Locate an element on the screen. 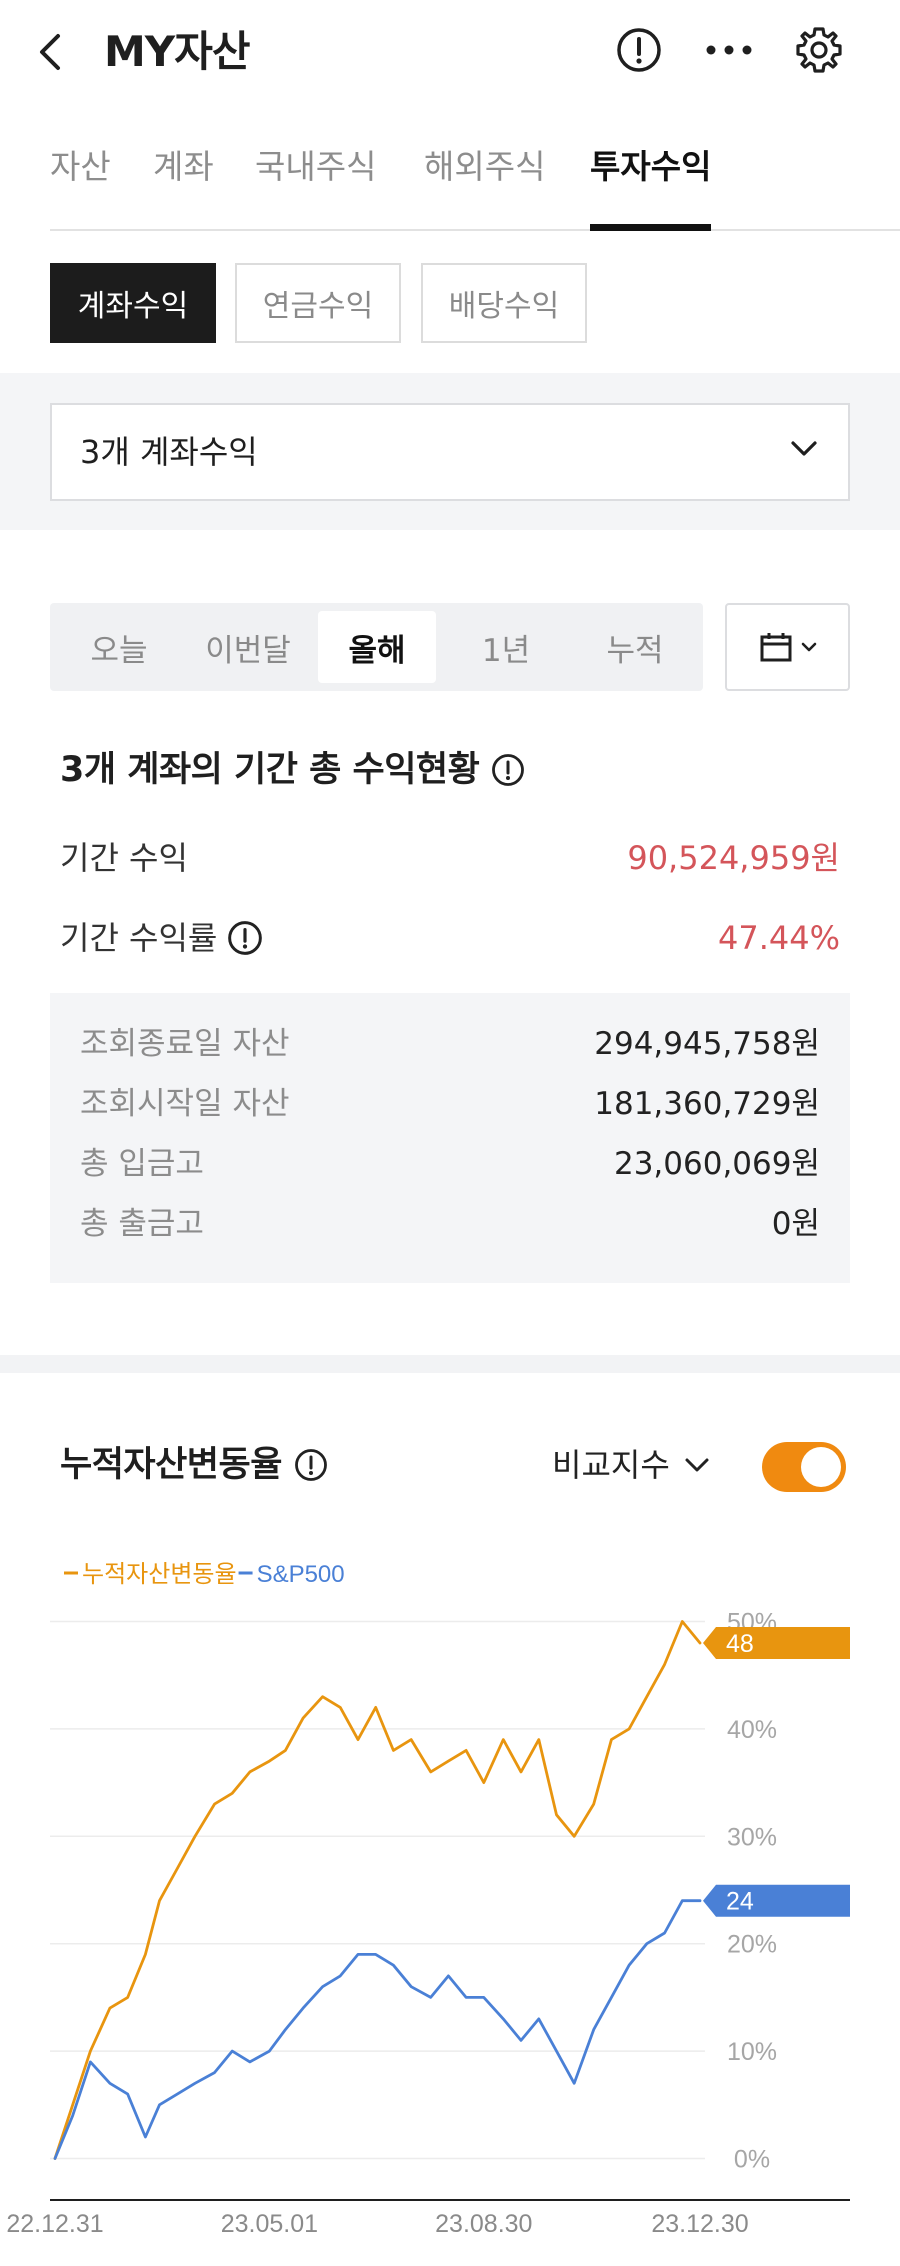 The height and width of the screenshot is (2266, 900). chart-x-ticks: 22.12.31 23.05.01 23.08.30 23.12.30 is located at coordinates (377, 2224).